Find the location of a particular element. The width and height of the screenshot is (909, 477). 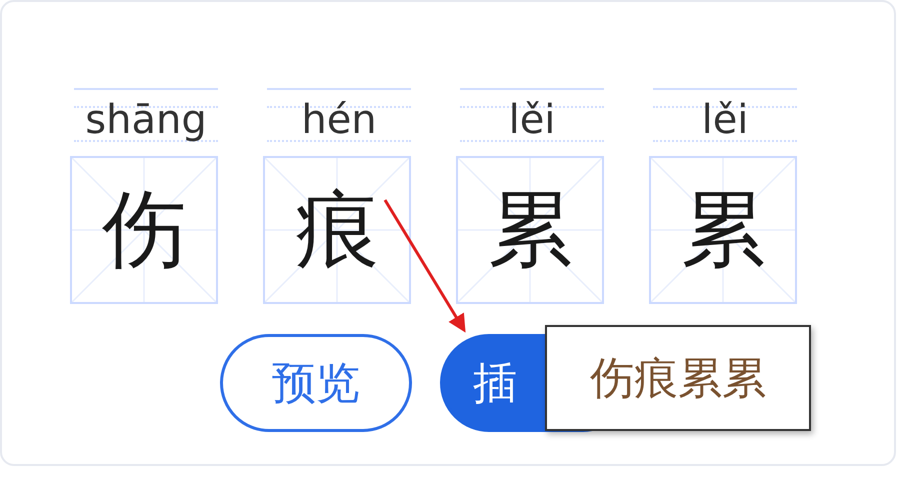

pinyin-text: hén is located at coordinates (339, 120).